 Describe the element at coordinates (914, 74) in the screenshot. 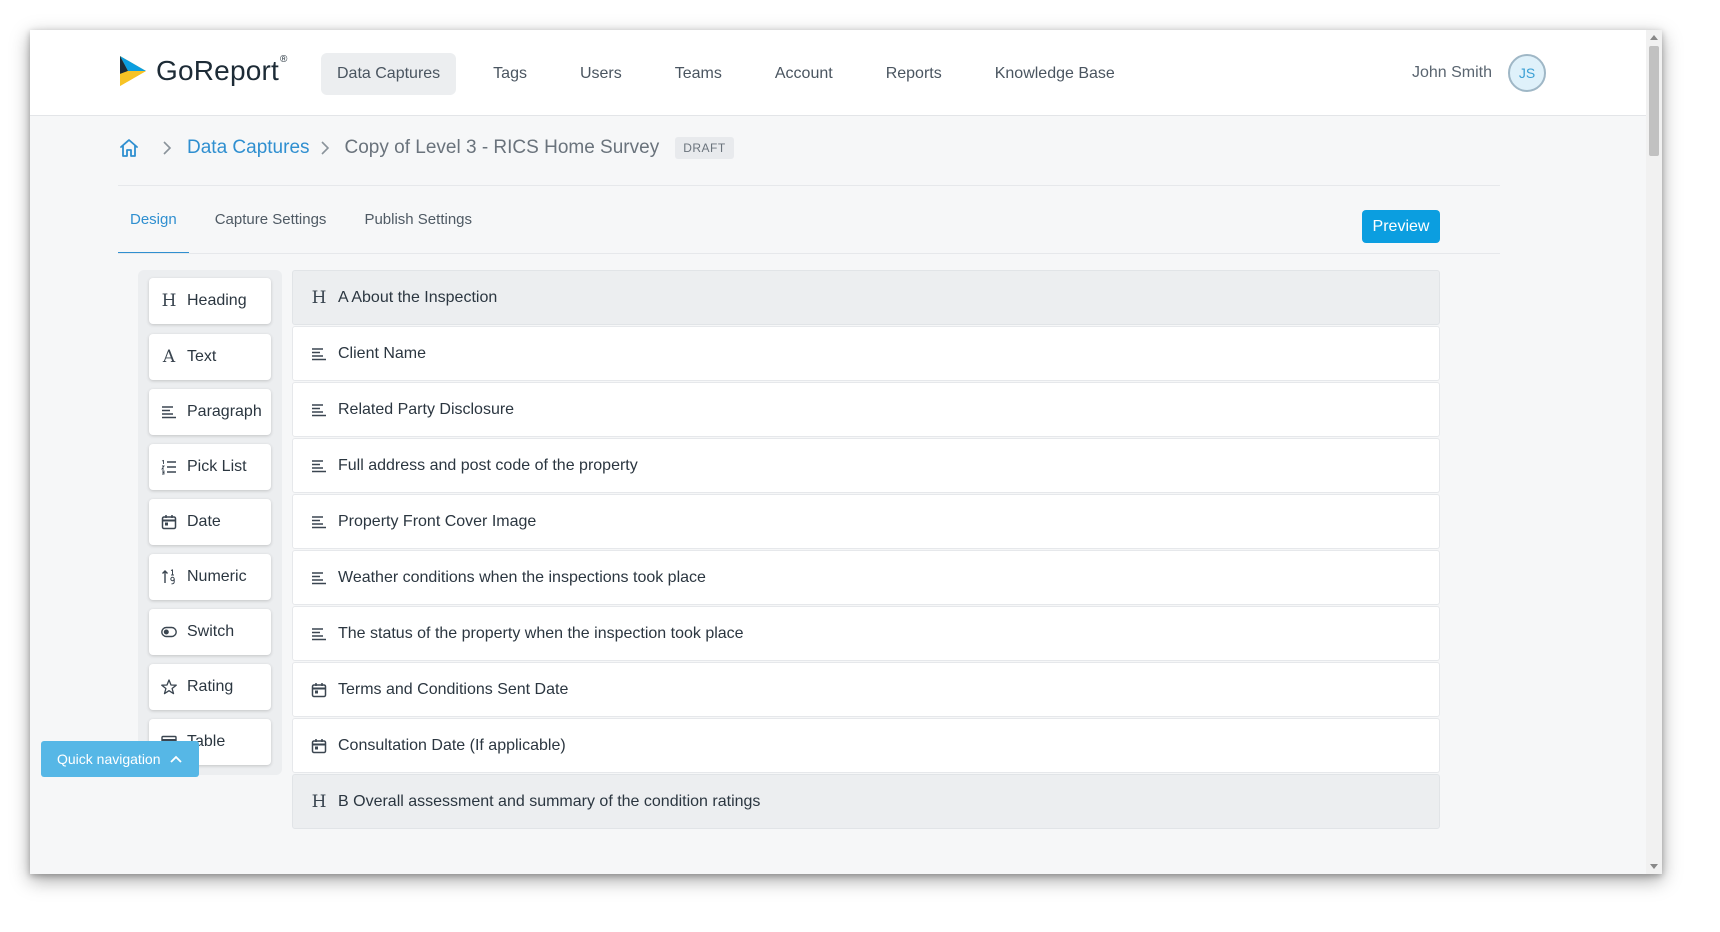

I see `nav-reports: Reports` at that location.